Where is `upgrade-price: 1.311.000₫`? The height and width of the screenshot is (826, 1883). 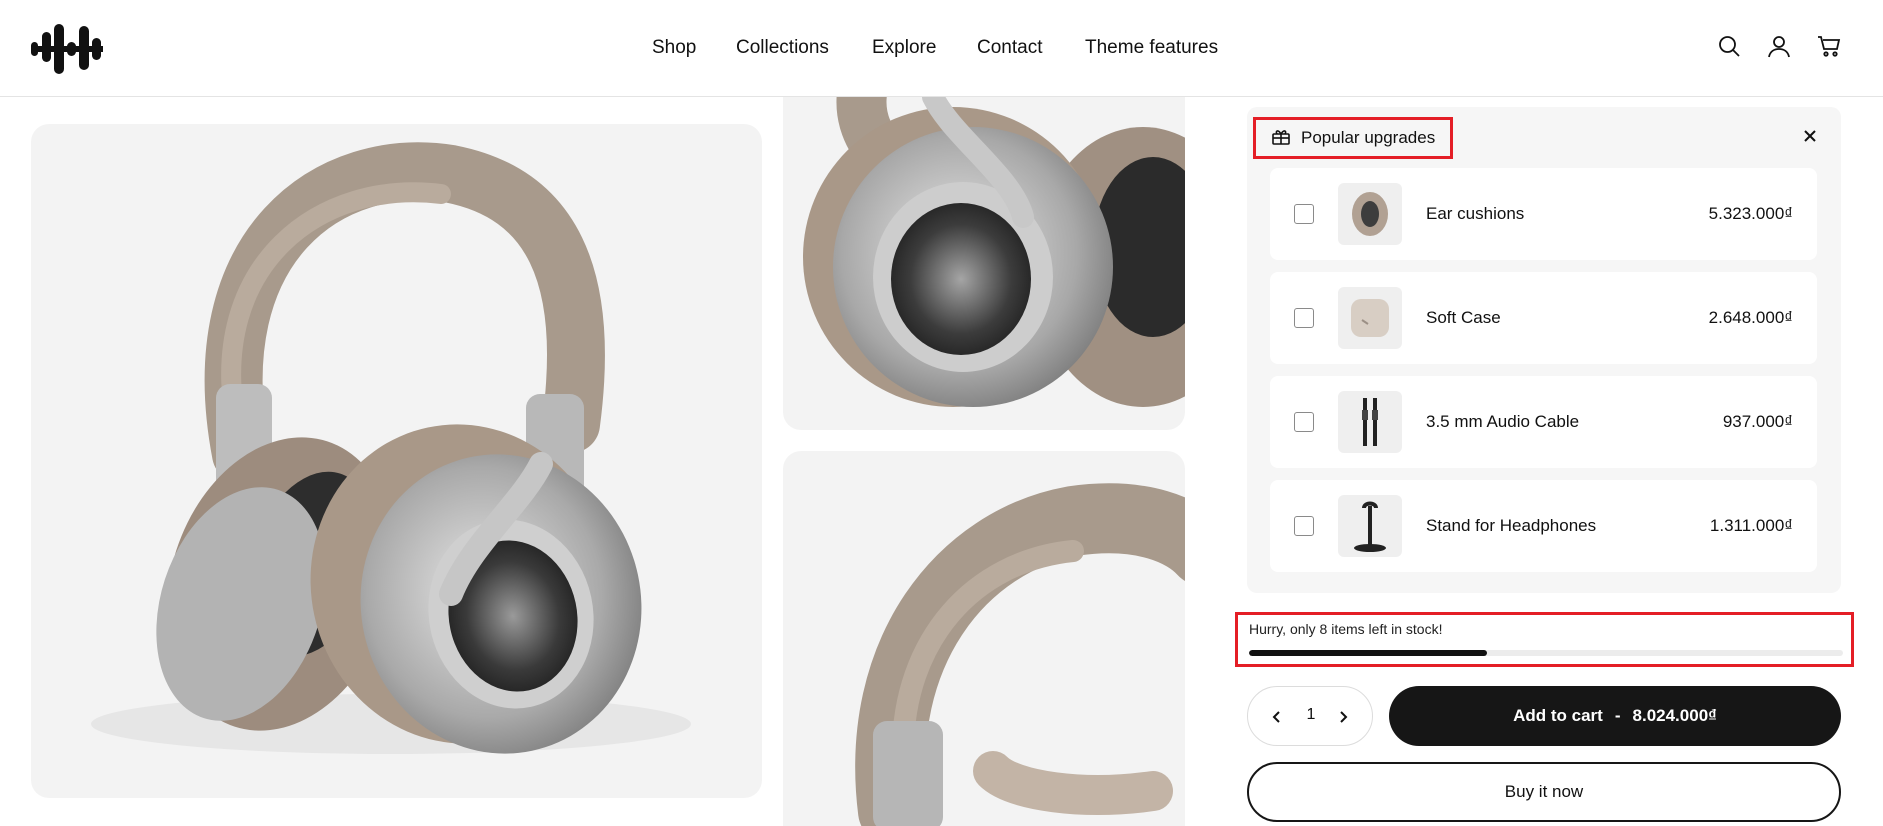
upgrade-price: 1.311.000₫ is located at coordinates (1751, 525).